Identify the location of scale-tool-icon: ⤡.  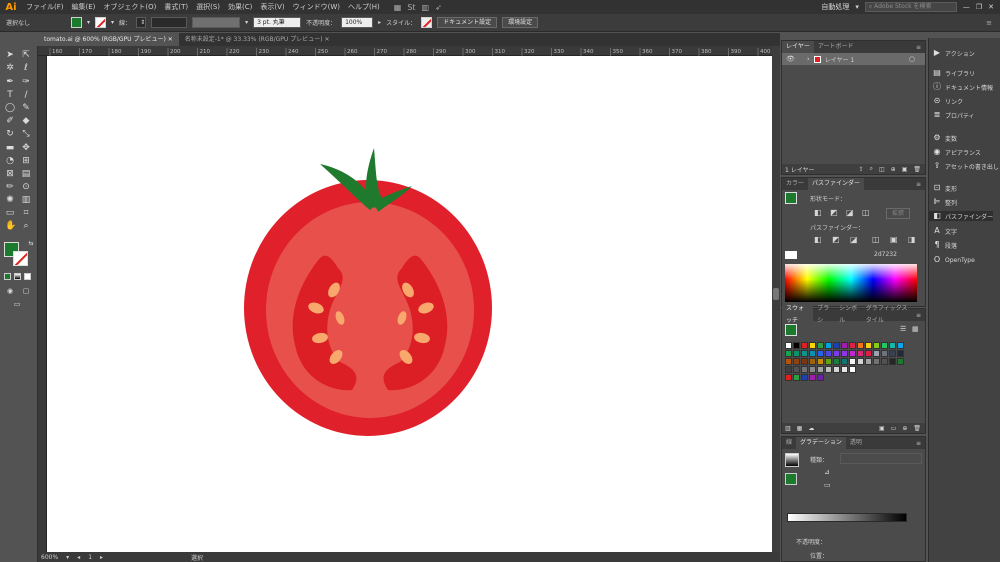
(26, 134).